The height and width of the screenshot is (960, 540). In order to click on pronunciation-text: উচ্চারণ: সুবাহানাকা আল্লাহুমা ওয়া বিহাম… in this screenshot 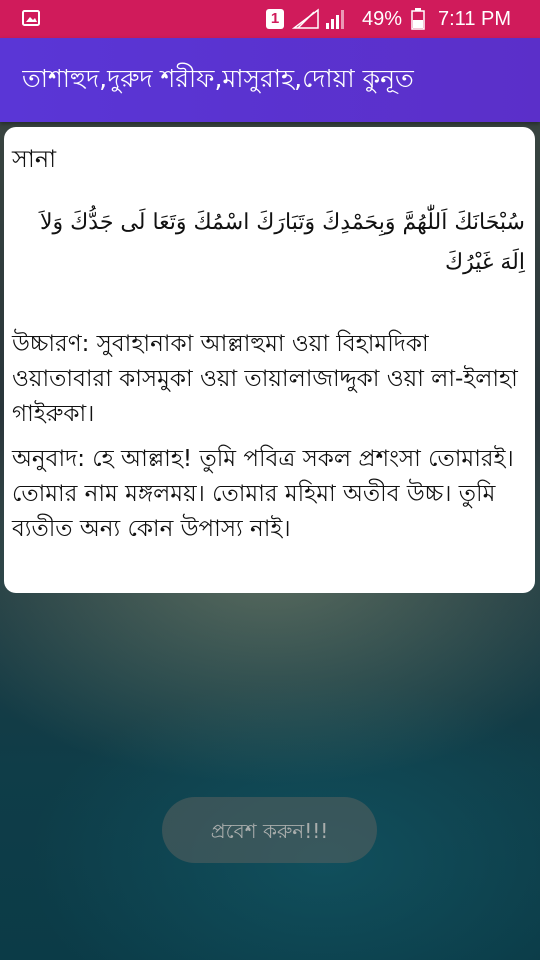, I will do `click(265, 379)`.